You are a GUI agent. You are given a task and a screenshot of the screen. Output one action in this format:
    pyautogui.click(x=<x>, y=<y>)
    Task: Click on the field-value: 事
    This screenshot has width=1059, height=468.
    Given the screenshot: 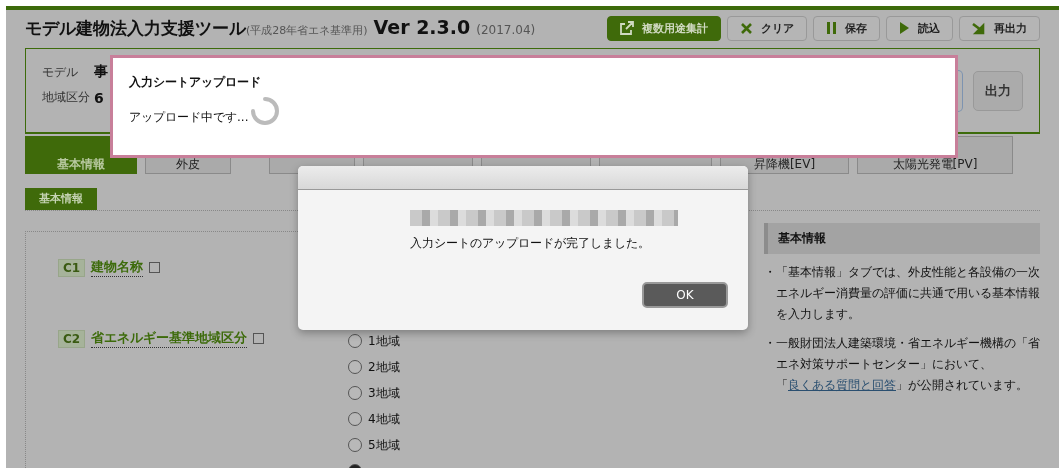 What is the action you would take?
    pyautogui.click(x=101, y=72)
    